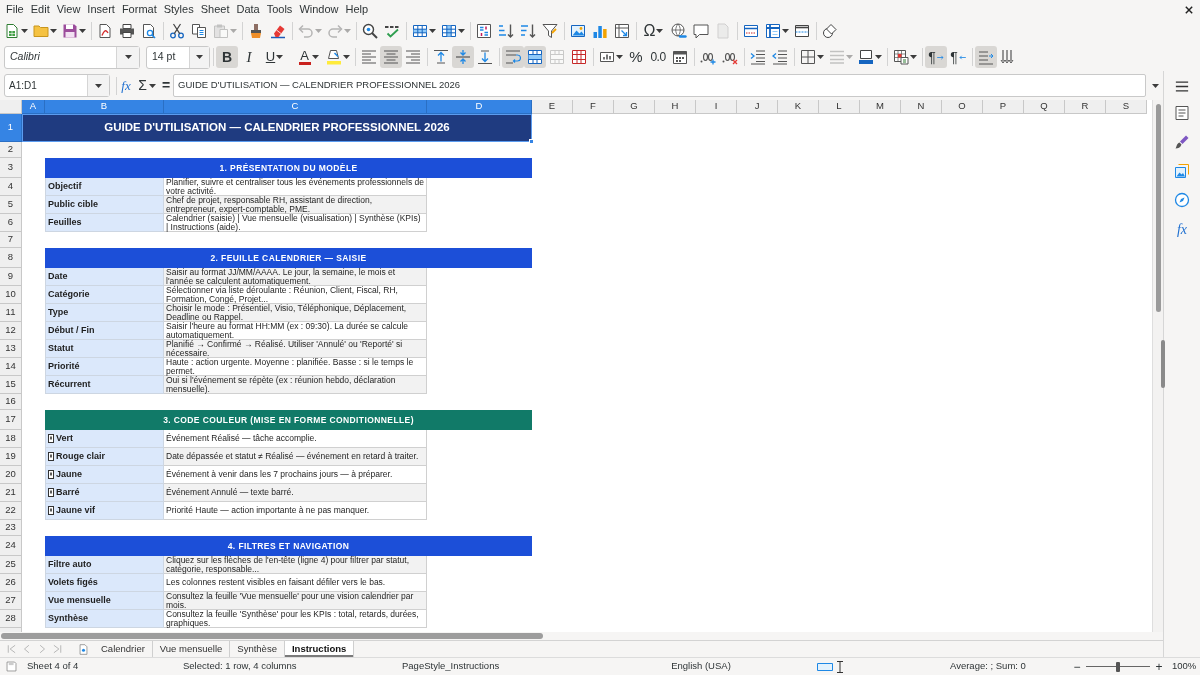 The width and height of the screenshot is (1200, 675). What do you see at coordinates (104, 349) in the screenshot?
I see `label-cell: Statut` at bounding box center [104, 349].